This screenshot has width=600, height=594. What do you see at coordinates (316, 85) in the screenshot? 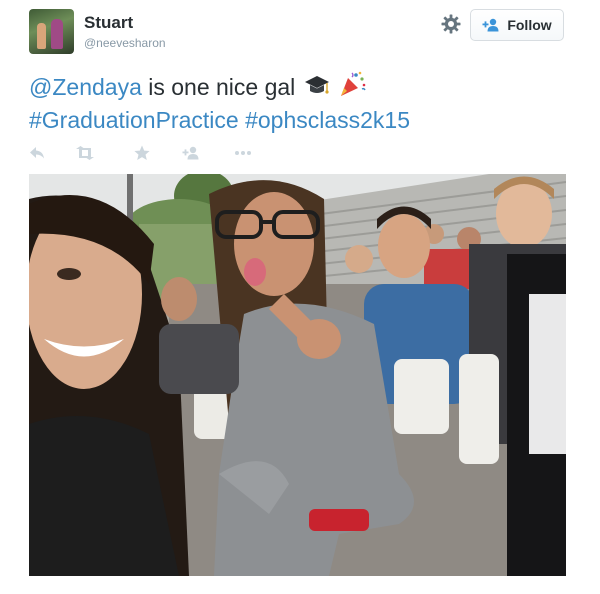
I see `graduation-cap-icon` at bounding box center [316, 85].